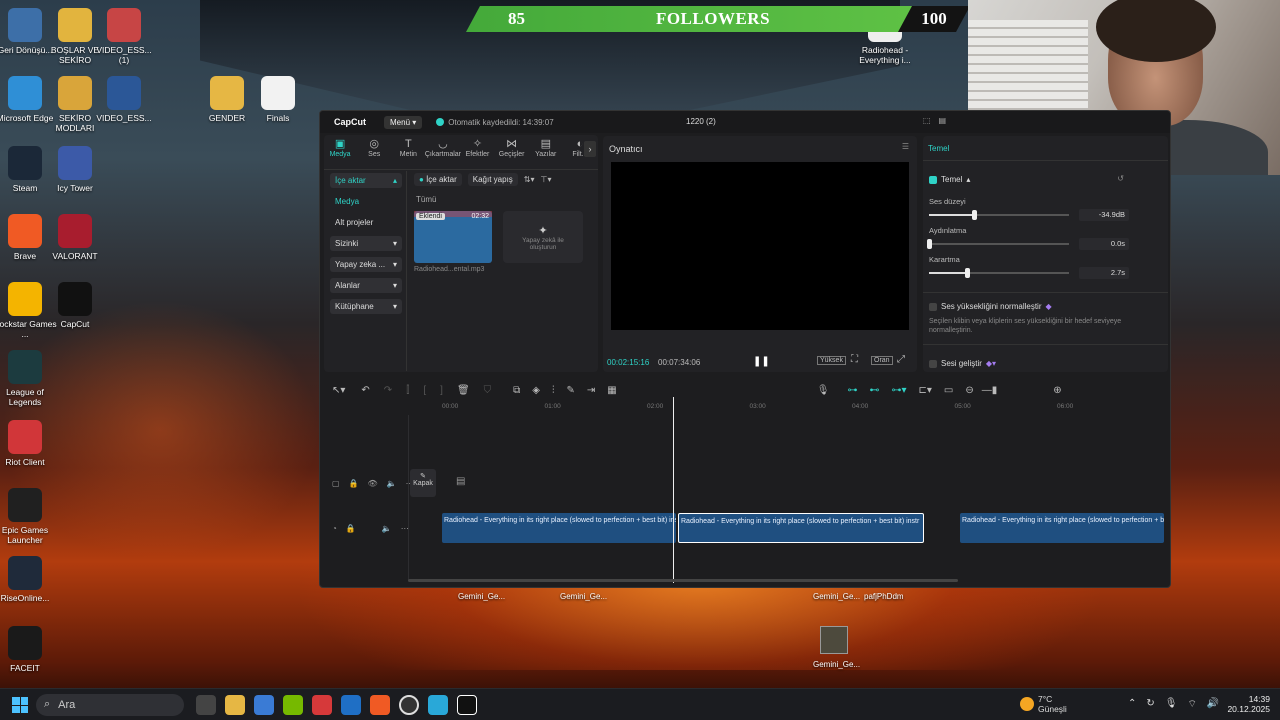 The width and height of the screenshot is (1280, 720). What do you see at coordinates (206, 704) in the screenshot?
I see `task-view-icon` at bounding box center [206, 704].